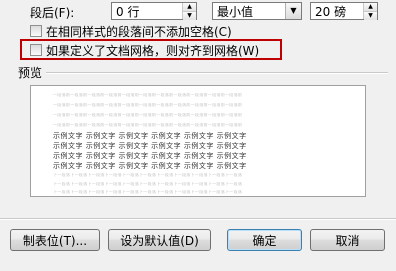 The width and height of the screenshot is (396, 271). I want to click on no-space-checkbox, so click(36, 31).